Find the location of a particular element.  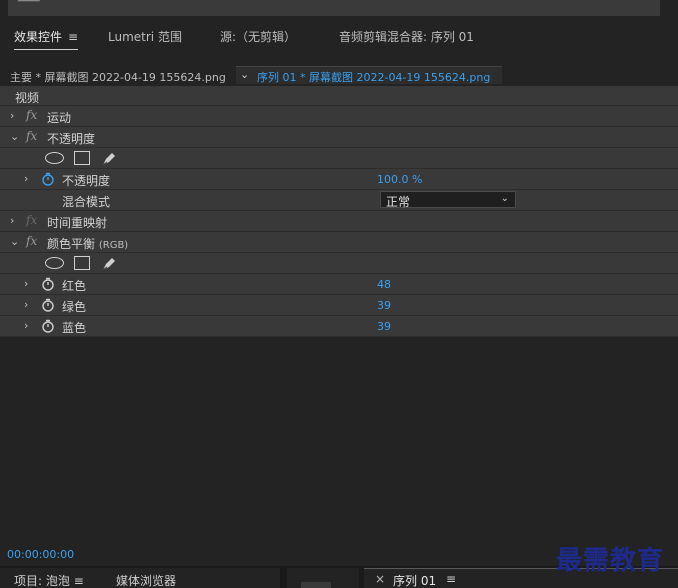

opacity-value: 100.0 % is located at coordinates (399, 179).